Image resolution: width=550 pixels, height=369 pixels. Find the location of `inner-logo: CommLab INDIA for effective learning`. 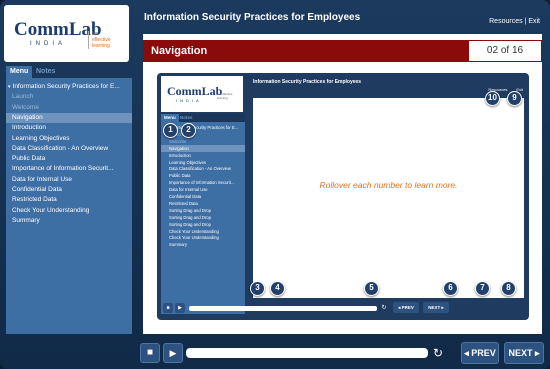

inner-logo: CommLab INDIA for effective learning is located at coordinates (202, 94).